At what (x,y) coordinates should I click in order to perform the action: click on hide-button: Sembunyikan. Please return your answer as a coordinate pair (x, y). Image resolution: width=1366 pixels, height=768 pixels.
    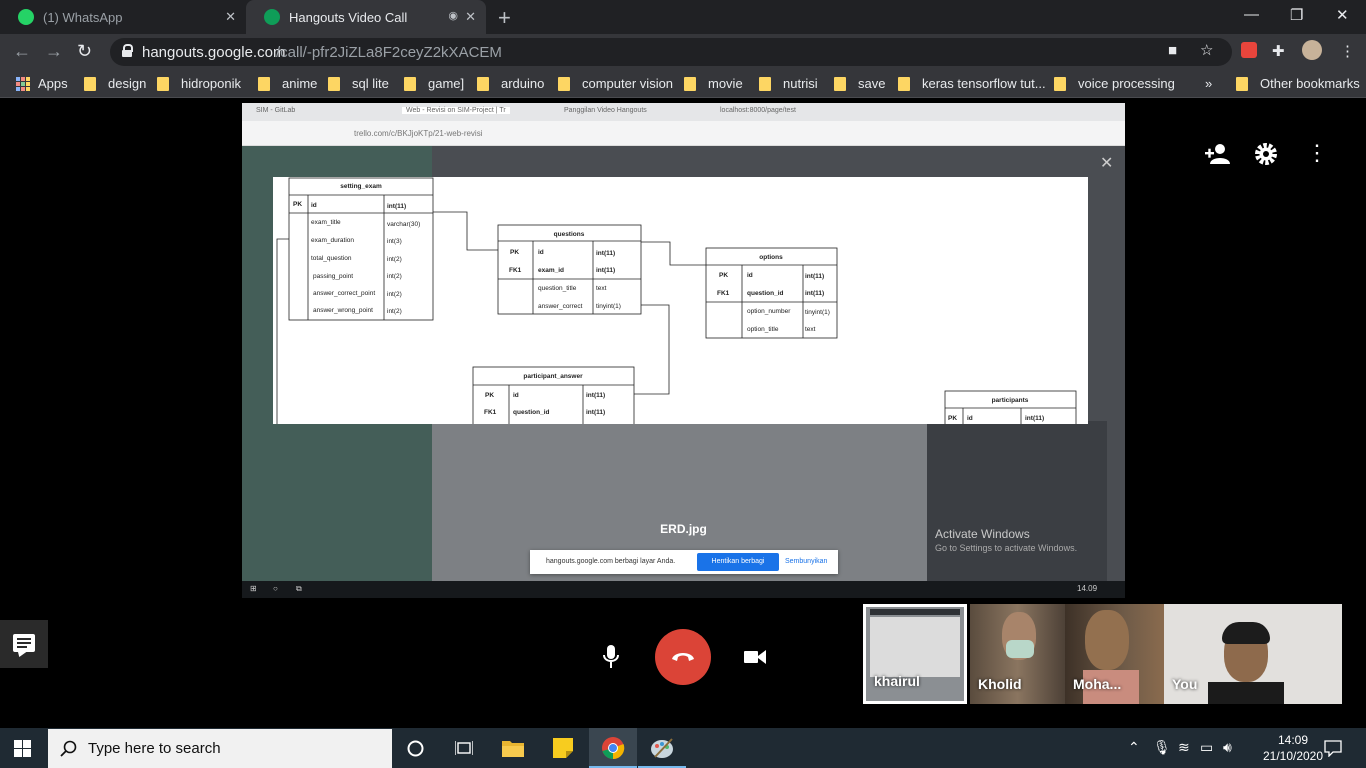
    Looking at the image, I should click on (806, 561).